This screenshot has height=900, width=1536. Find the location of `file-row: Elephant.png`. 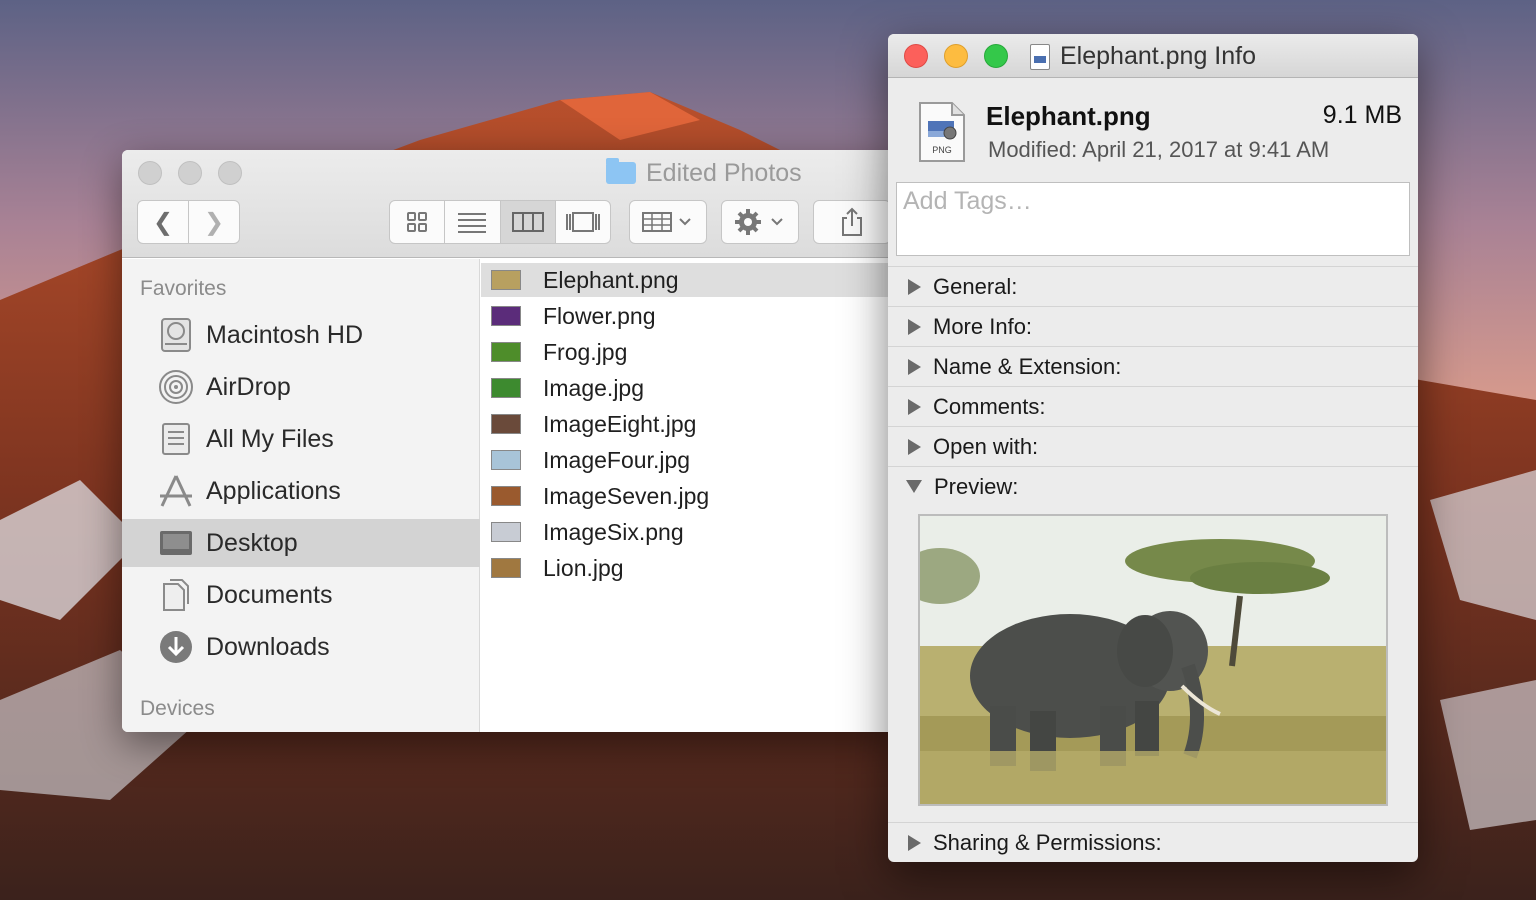

file-row: Elephant.png is located at coordinates (691, 280).